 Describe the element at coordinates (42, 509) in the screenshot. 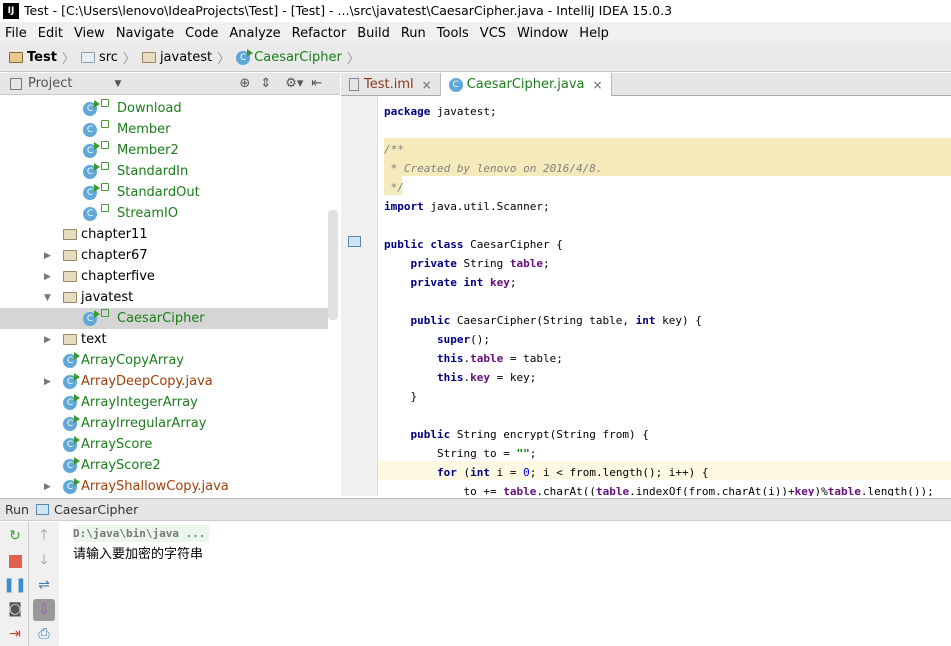

I see `run-config-icon` at that location.